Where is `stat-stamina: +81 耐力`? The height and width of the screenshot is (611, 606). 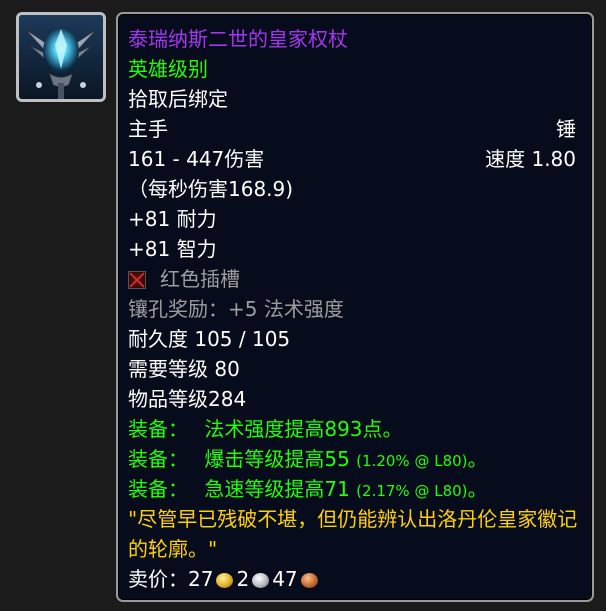
stat-stamina: +81 耐力 is located at coordinates (172, 219).